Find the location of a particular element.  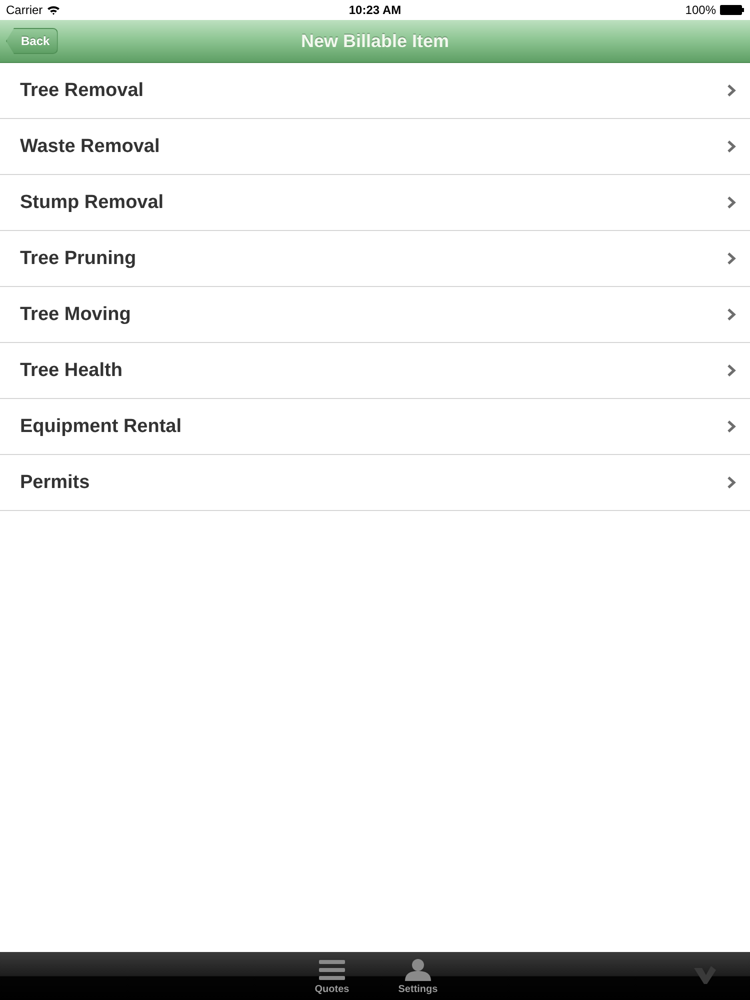

tab-button: Settings is located at coordinates (418, 976).